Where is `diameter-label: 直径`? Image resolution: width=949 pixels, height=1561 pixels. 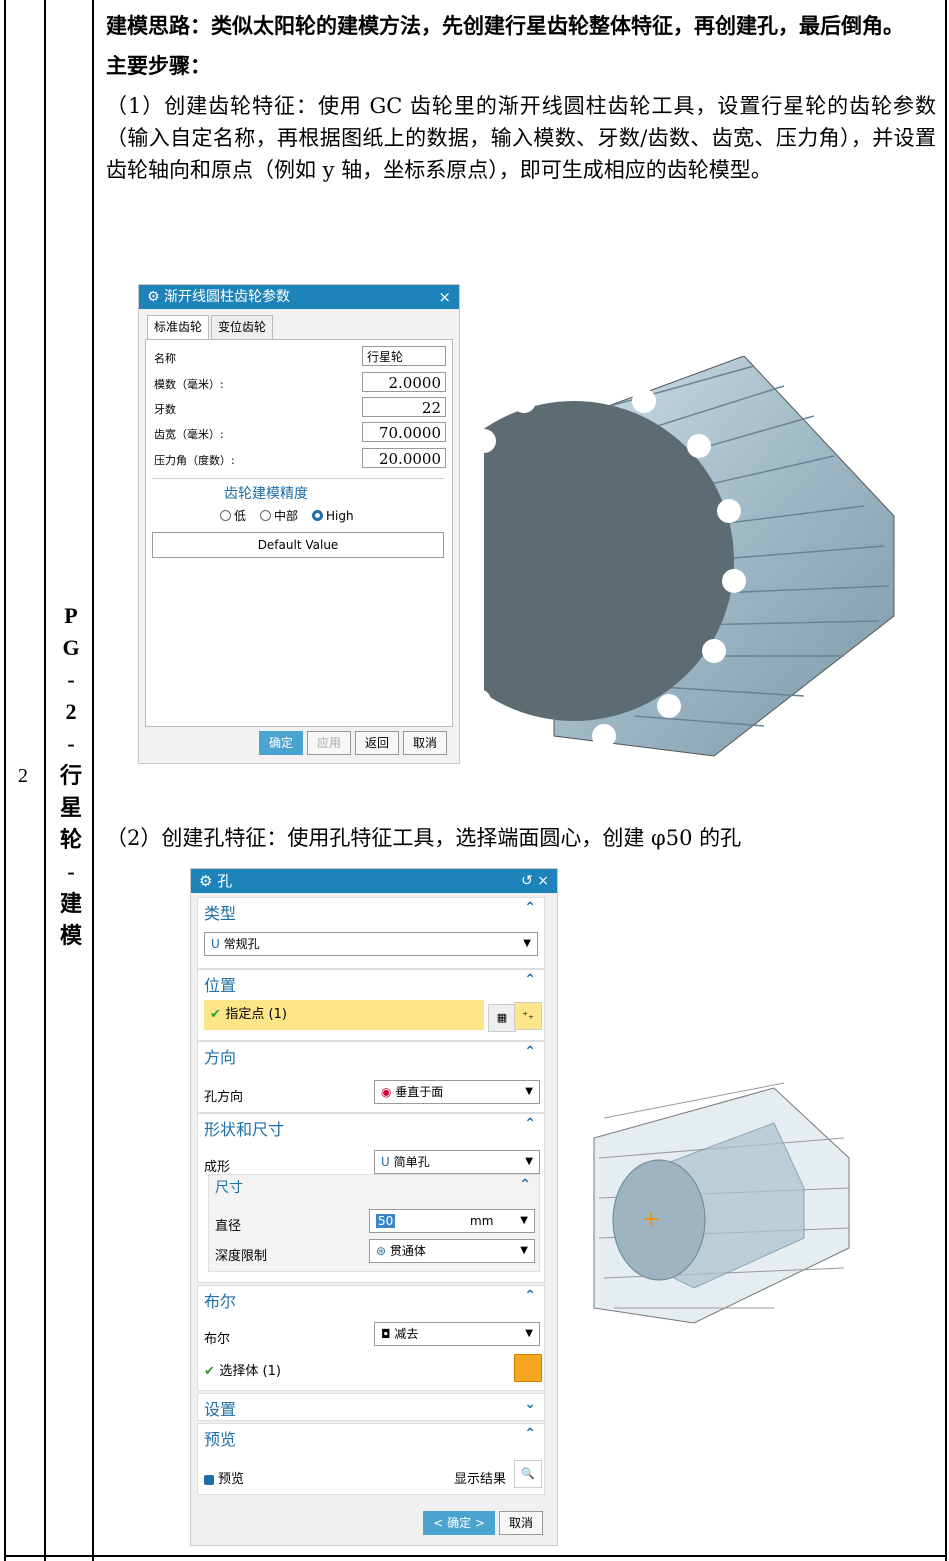
diameter-label: 直径 is located at coordinates (228, 1226).